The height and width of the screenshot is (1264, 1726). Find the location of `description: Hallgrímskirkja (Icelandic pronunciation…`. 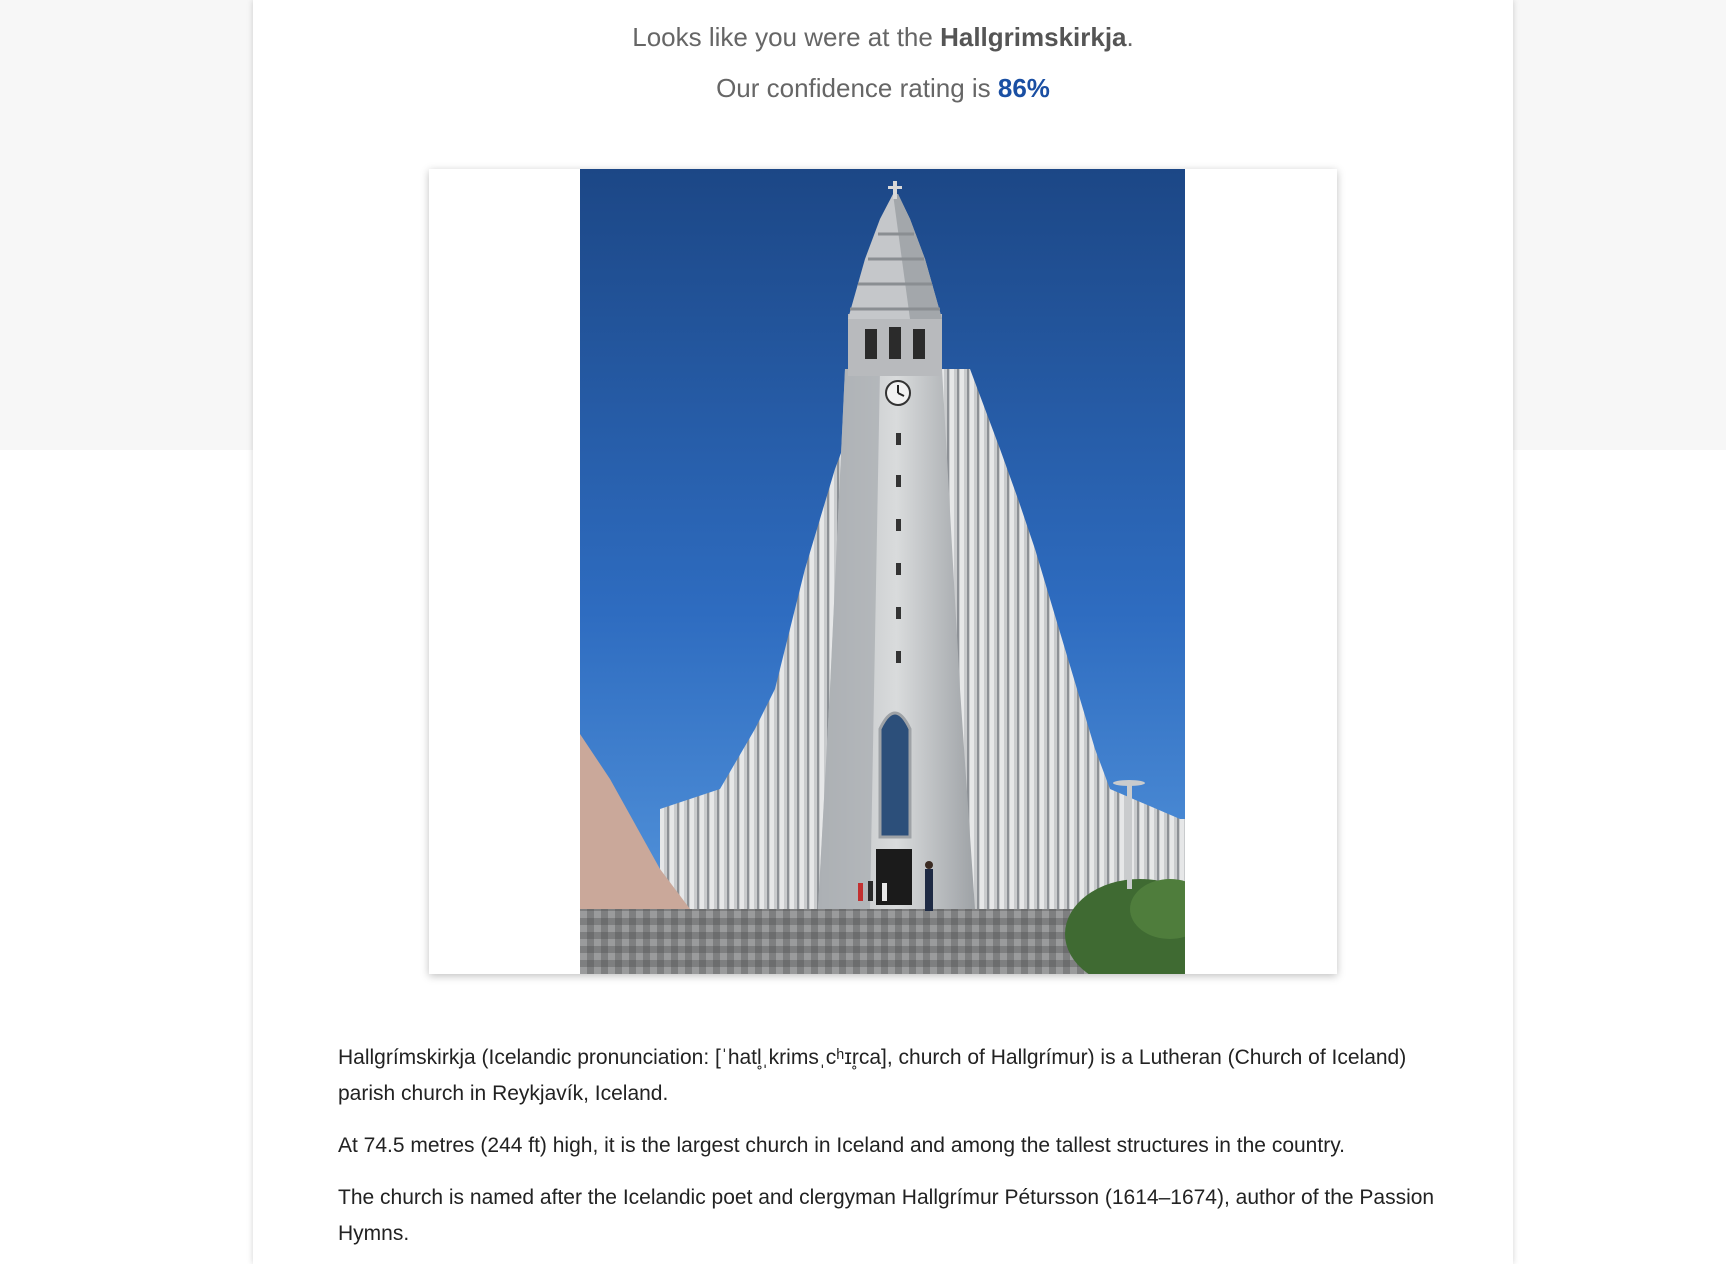

description: Hallgrímskirkja (Icelandic pronunciation… is located at coordinates (888, 1152).